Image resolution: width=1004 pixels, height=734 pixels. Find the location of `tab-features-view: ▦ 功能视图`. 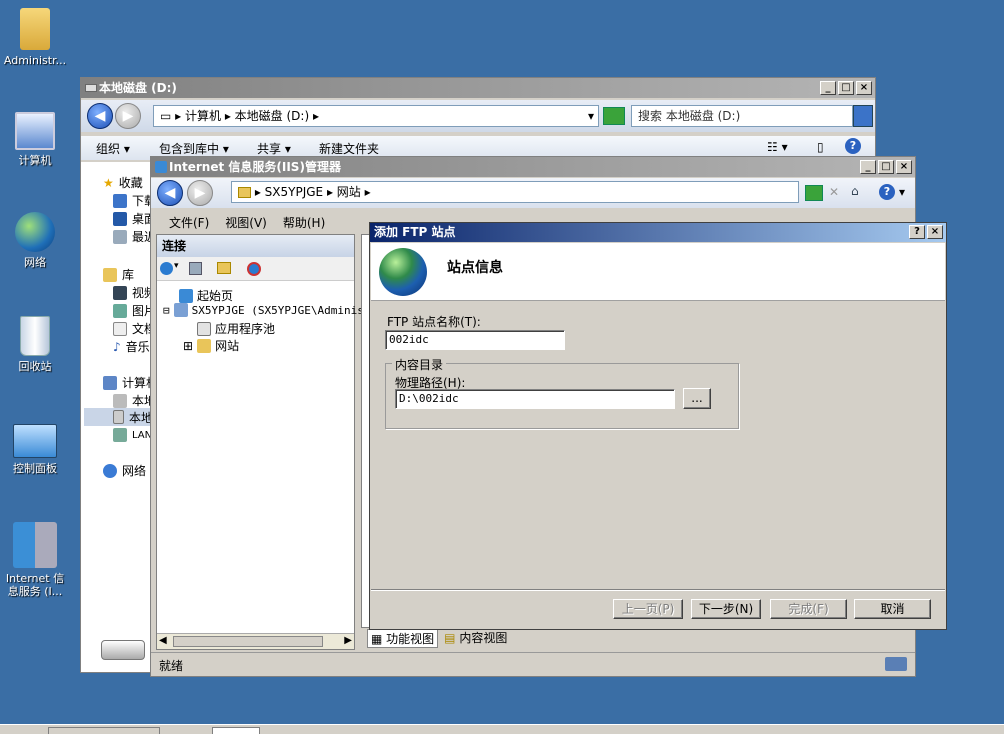

tab-features-view: ▦ 功能视图 is located at coordinates (403, 638).